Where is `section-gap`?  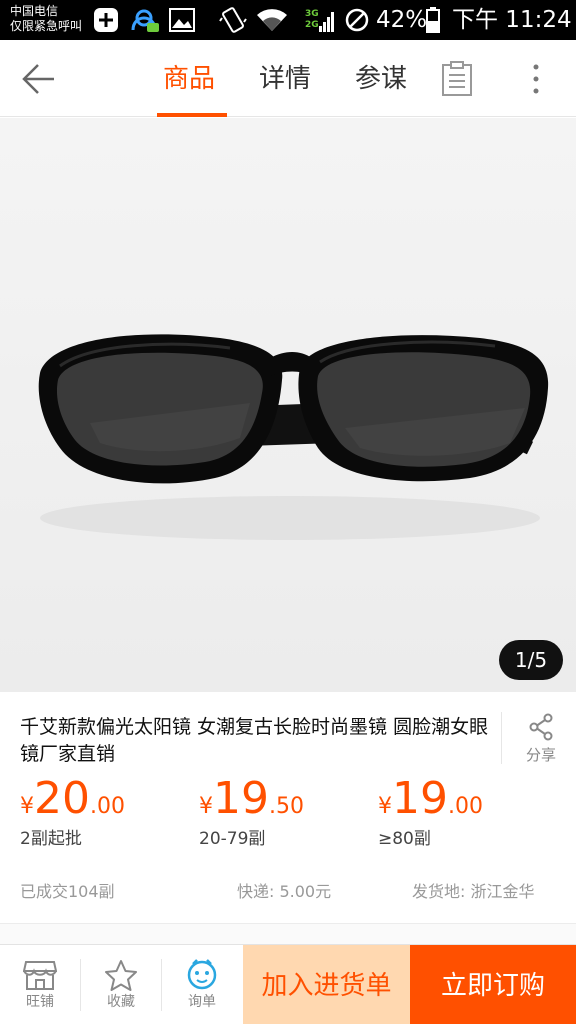
section-gap is located at coordinates (288, 934).